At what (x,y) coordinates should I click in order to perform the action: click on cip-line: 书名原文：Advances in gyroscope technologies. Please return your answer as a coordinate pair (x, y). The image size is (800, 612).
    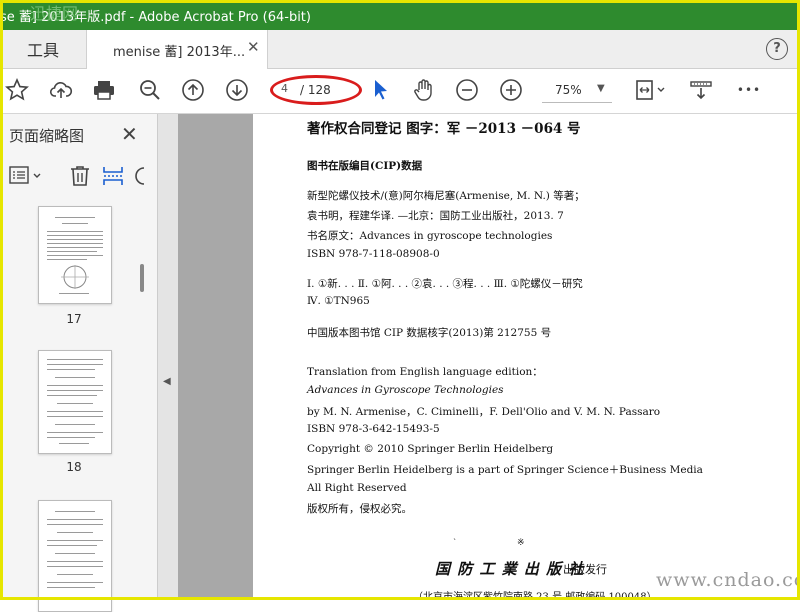
    Looking at the image, I should click on (430, 236).